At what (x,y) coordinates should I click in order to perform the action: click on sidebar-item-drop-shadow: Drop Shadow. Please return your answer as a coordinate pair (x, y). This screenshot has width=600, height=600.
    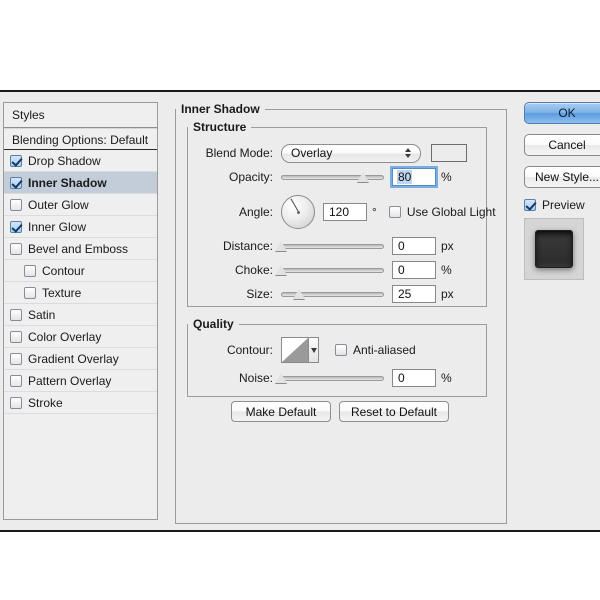
    Looking at the image, I should click on (80, 161).